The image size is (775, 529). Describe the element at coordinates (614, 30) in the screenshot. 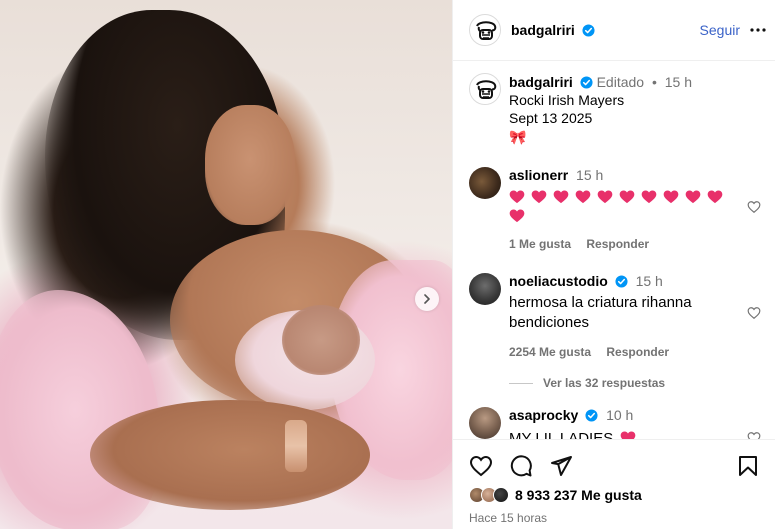

I see `post-header: badgalriri Seguir` at that location.